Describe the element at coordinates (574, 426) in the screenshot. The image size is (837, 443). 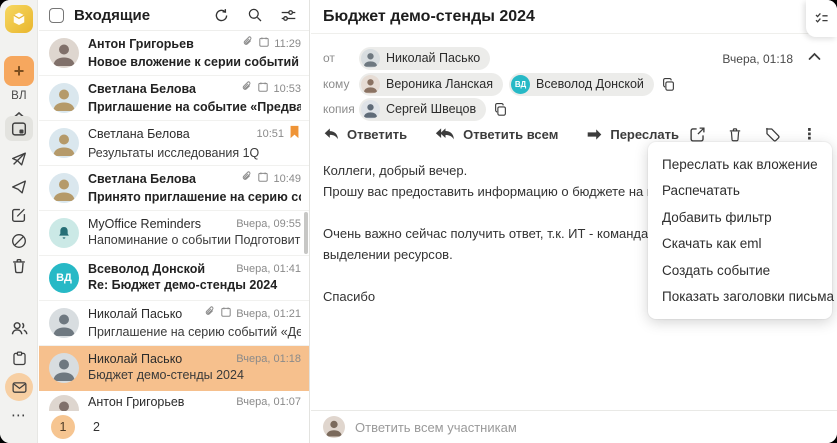
I see `quick-reply-bar: Ответить всем участникам` at that location.